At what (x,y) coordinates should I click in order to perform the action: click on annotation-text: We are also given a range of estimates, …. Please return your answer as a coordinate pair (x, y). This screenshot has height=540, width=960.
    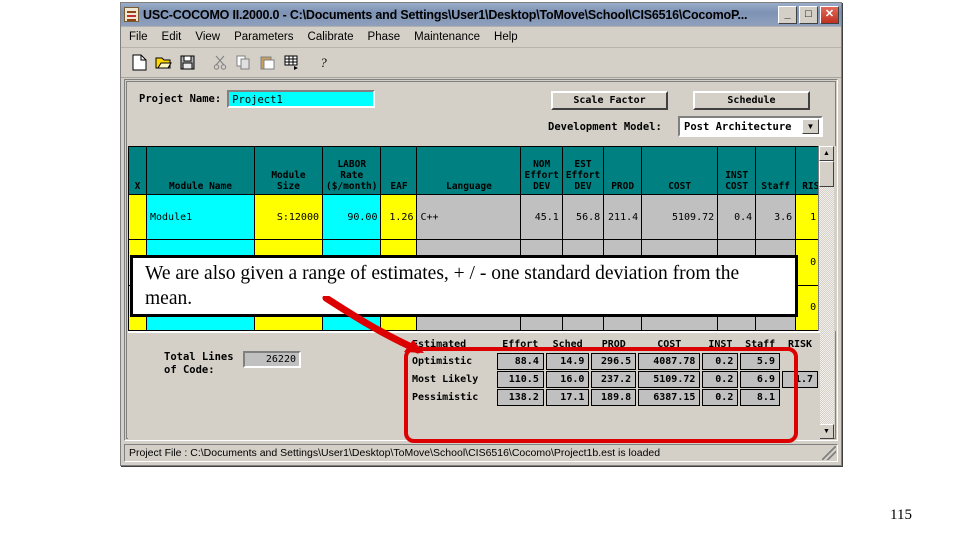
    Looking at the image, I should click on (442, 286).